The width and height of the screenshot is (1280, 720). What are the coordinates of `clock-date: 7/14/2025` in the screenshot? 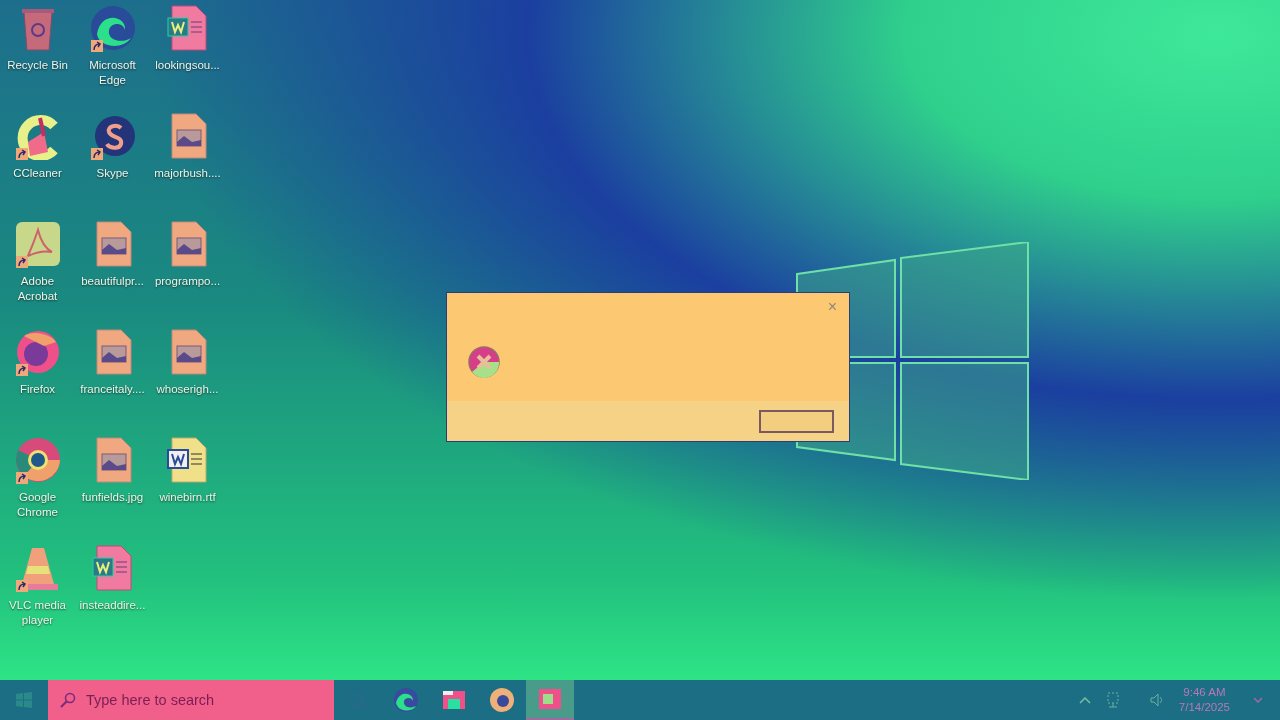 It's located at (1204, 707).